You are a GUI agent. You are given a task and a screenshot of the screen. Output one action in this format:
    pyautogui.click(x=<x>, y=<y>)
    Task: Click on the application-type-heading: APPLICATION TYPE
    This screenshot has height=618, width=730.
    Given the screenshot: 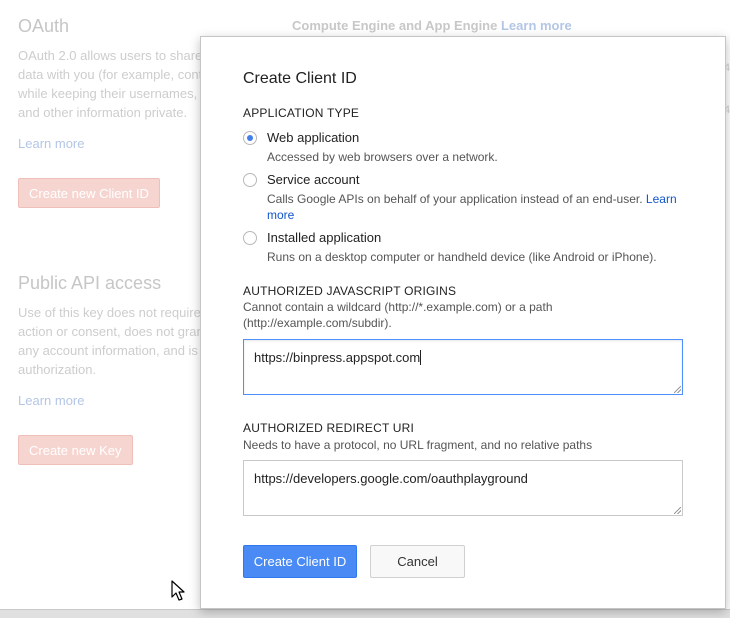 What is the action you would take?
    pyautogui.click(x=301, y=113)
    